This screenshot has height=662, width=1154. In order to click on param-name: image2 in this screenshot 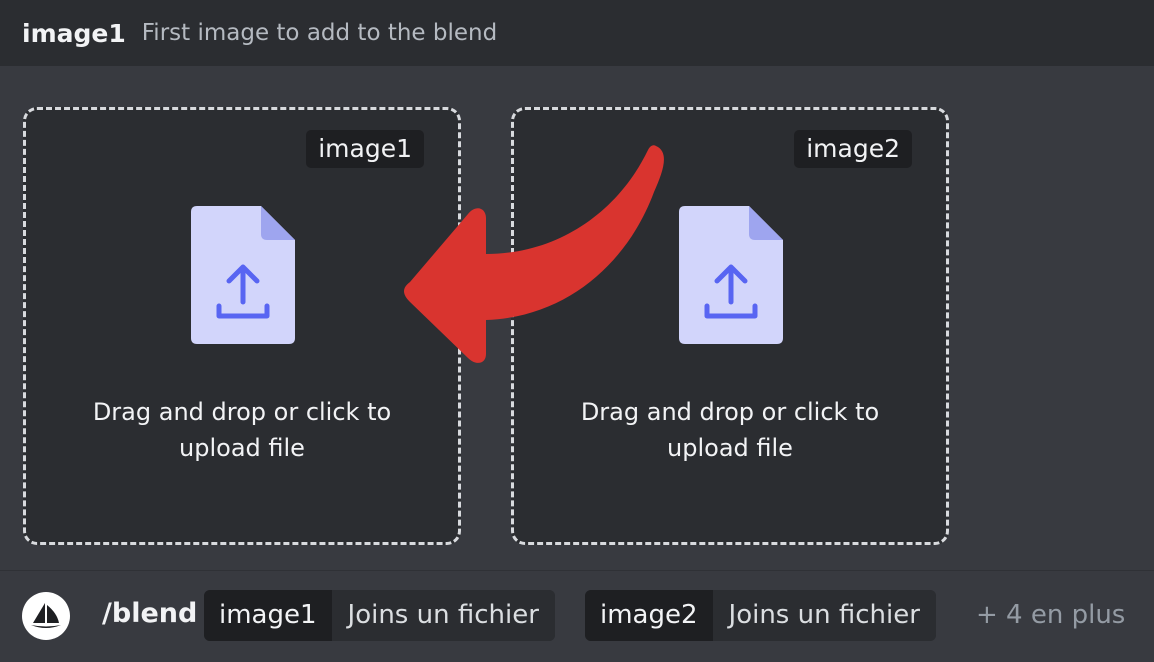, I will do `click(649, 615)`.